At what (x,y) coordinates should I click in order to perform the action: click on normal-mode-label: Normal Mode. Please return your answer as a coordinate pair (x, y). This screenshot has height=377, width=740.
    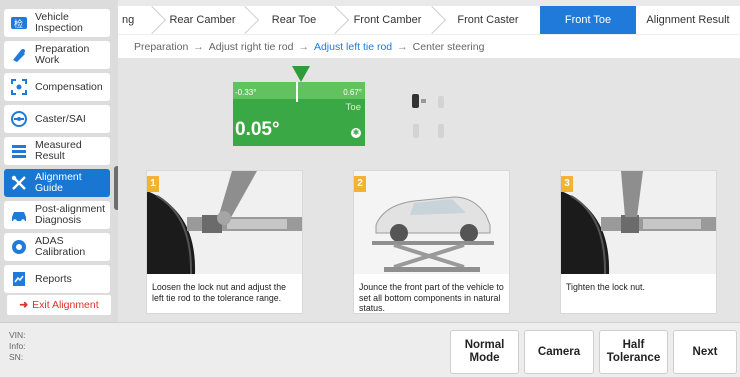
    Looking at the image, I should click on (484, 351).